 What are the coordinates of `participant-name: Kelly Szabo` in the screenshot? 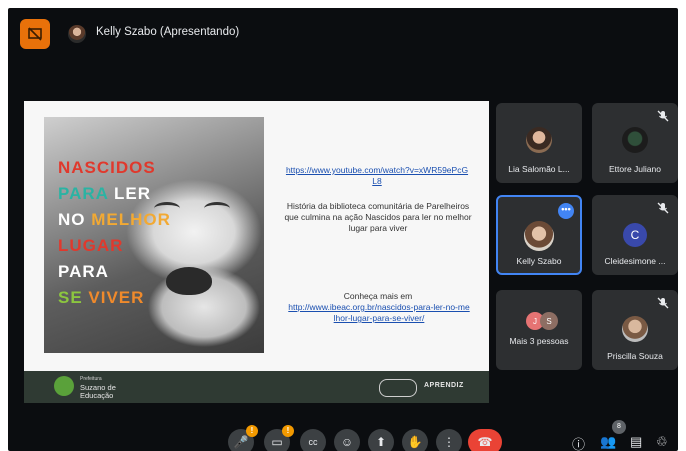 It's located at (539, 261).